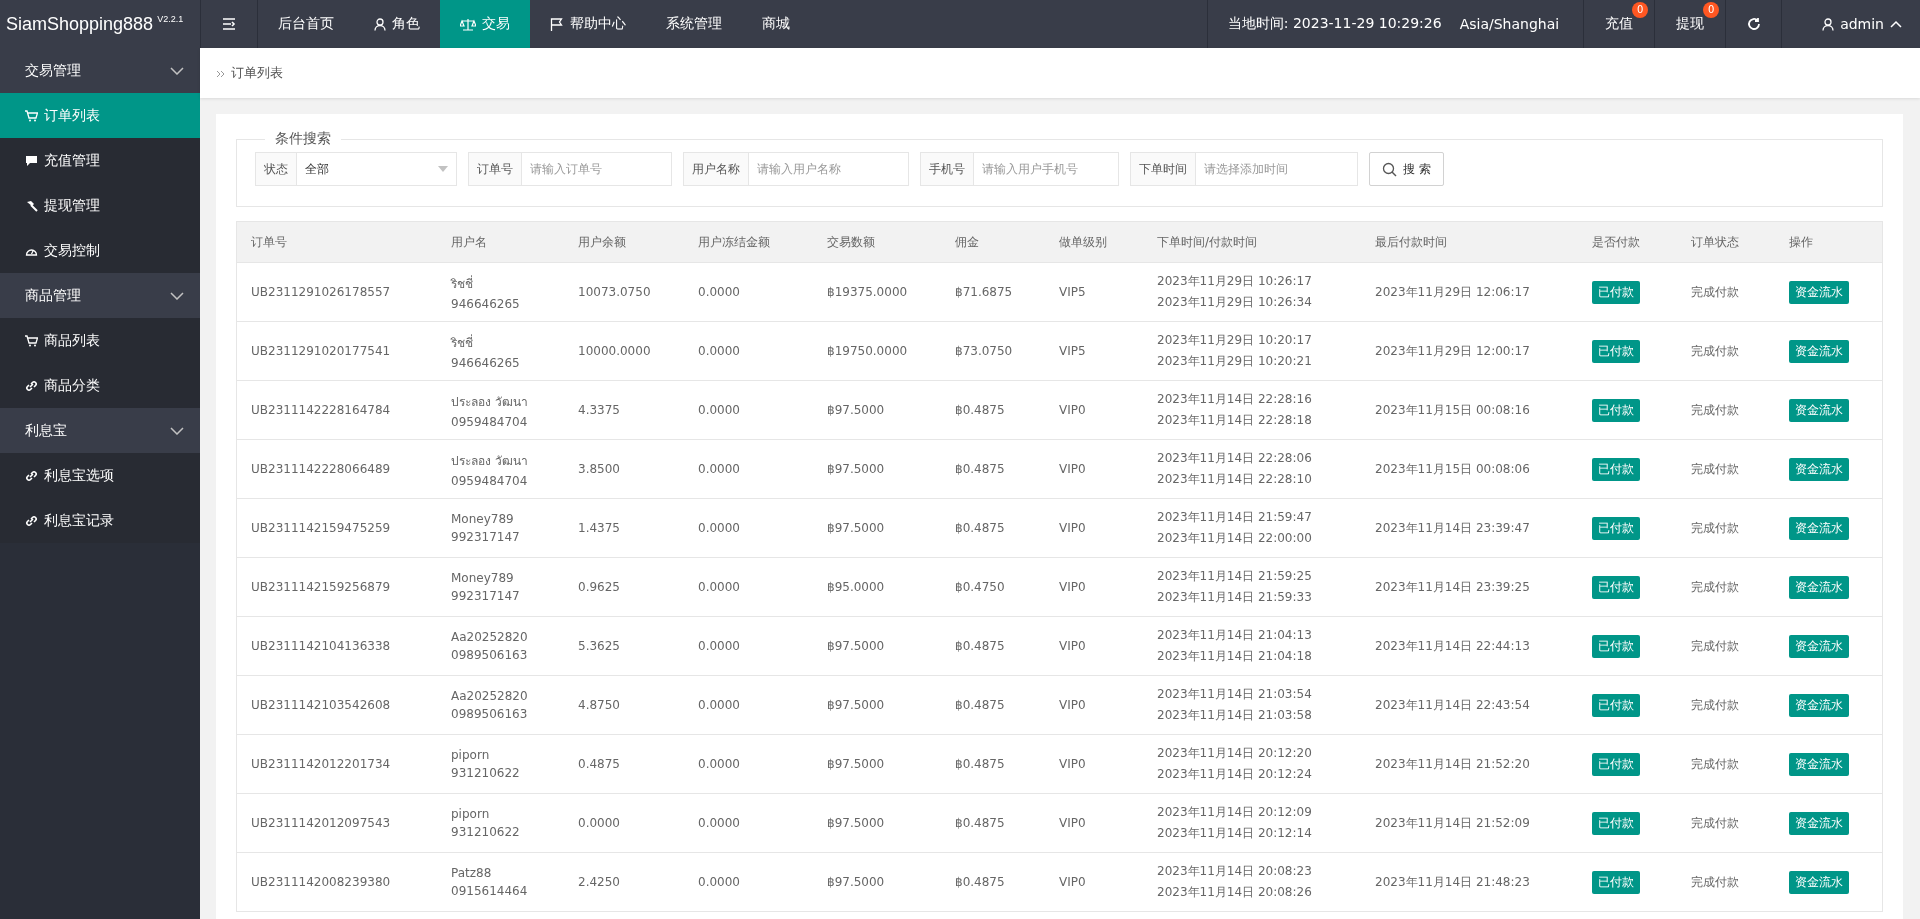 This screenshot has height=919, width=1920. I want to click on sidebar-item: 商品分类, so click(100, 385).